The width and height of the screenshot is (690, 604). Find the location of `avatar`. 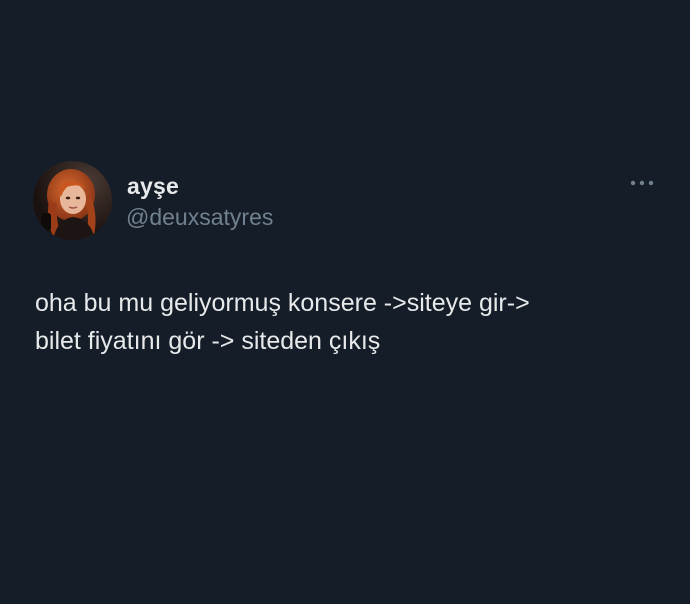

avatar is located at coordinates (72, 200).